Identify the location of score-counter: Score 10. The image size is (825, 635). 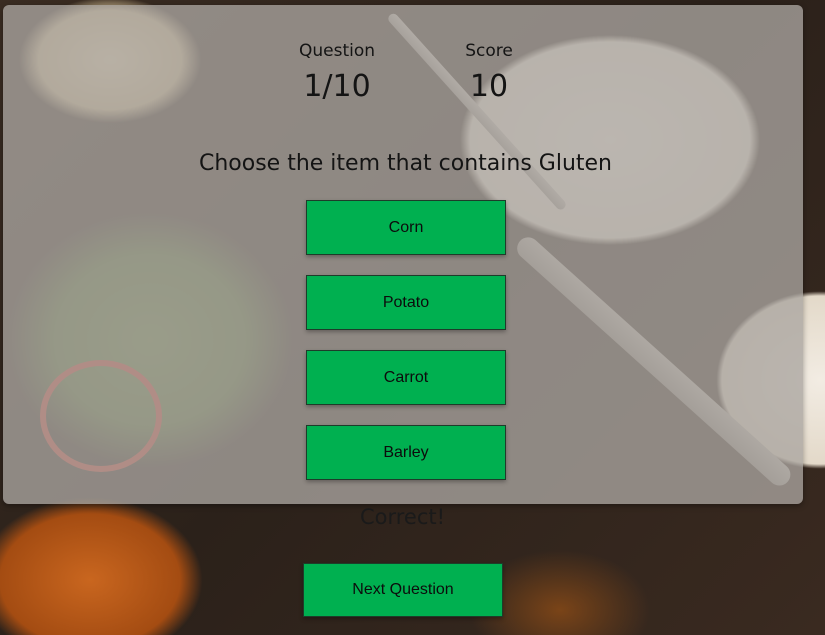
(489, 72).